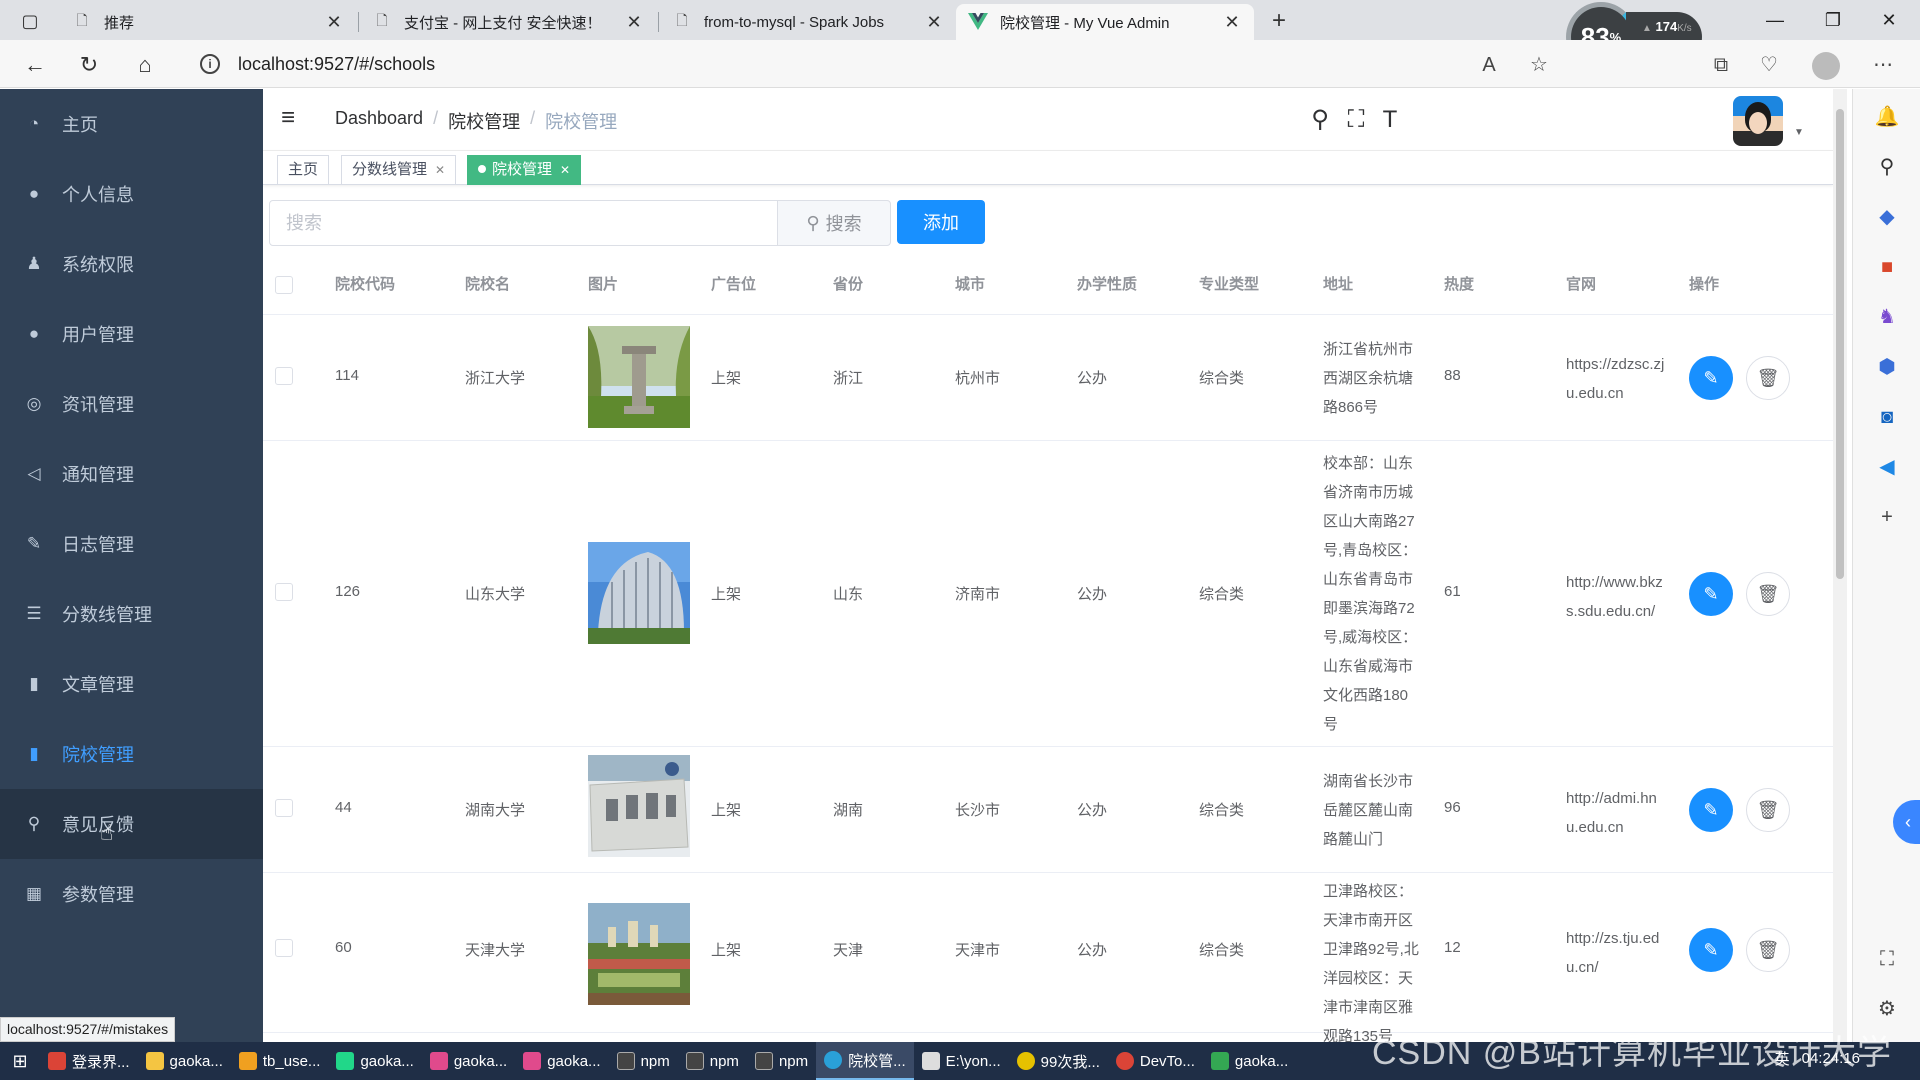  What do you see at coordinates (365, 285) in the screenshot?
I see `column-header: 院校代码` at bounding box center [365, 285].